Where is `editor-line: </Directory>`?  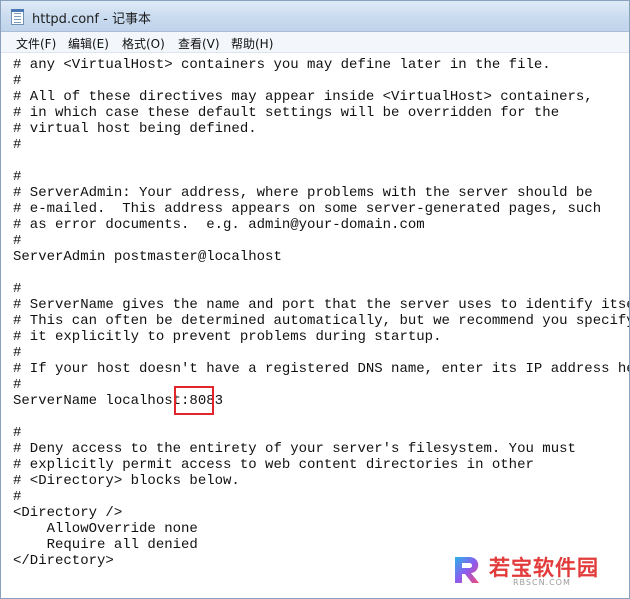 editor-line: </Directory> is located at coordinates (63, 561).